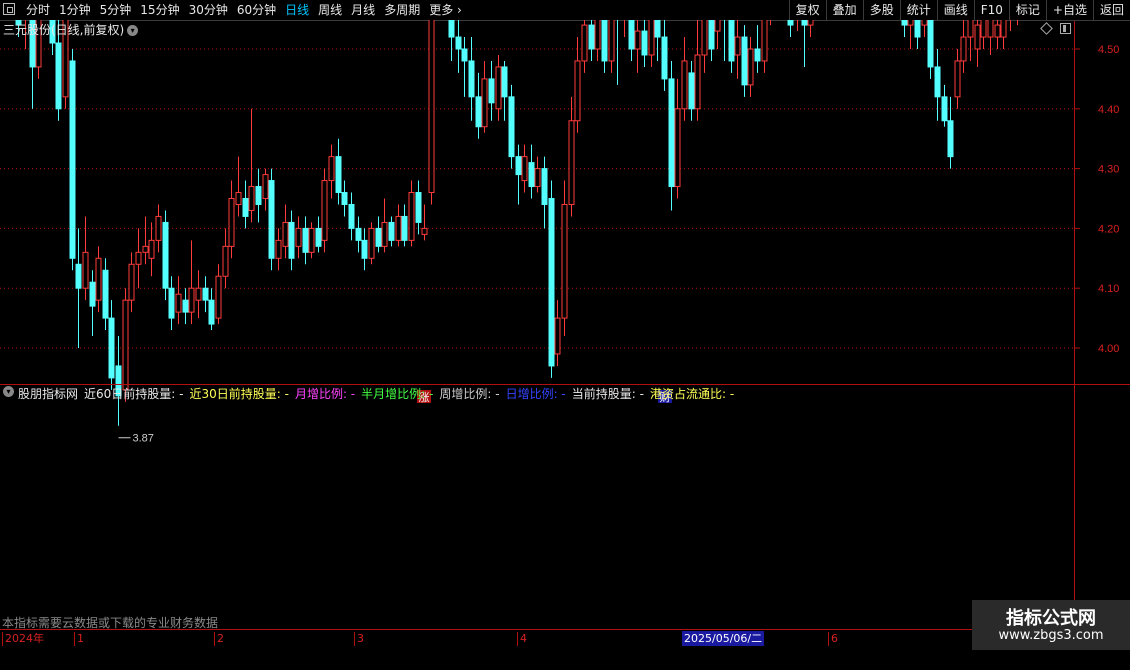  I want to click on pane-divider, so click(565, 384).